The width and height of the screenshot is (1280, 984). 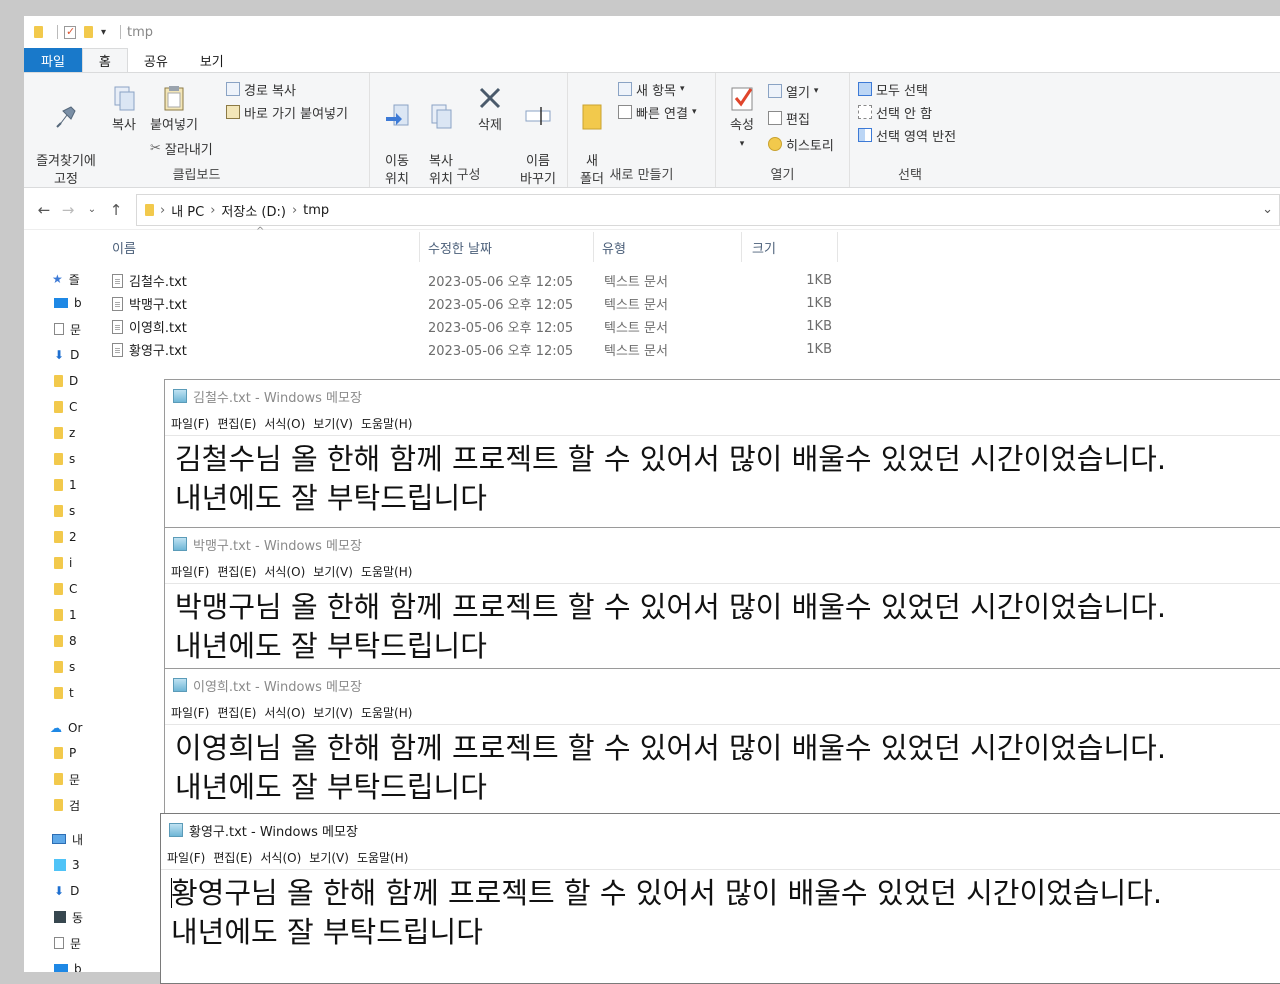 What do you see at coordinates (53, 60) in the screenshot?
I see `tab-file: 파일` at bounding box center [53, 60].